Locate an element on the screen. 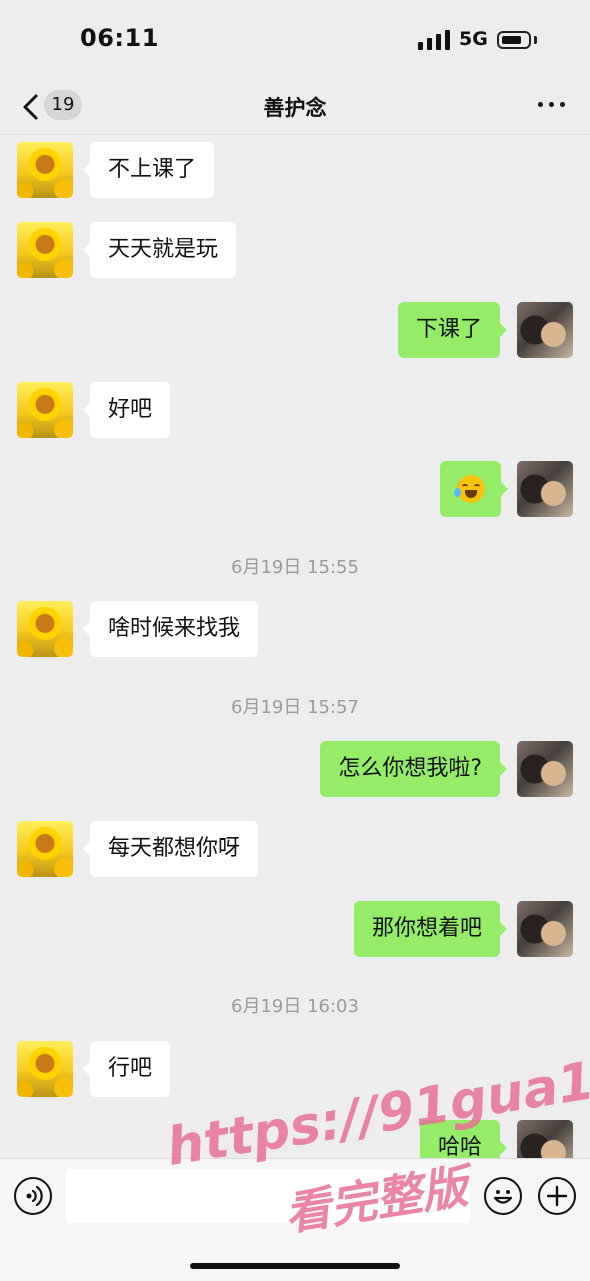  message-bubble-incoming: 每天都想你呀 is located at coordinates (170, 849).